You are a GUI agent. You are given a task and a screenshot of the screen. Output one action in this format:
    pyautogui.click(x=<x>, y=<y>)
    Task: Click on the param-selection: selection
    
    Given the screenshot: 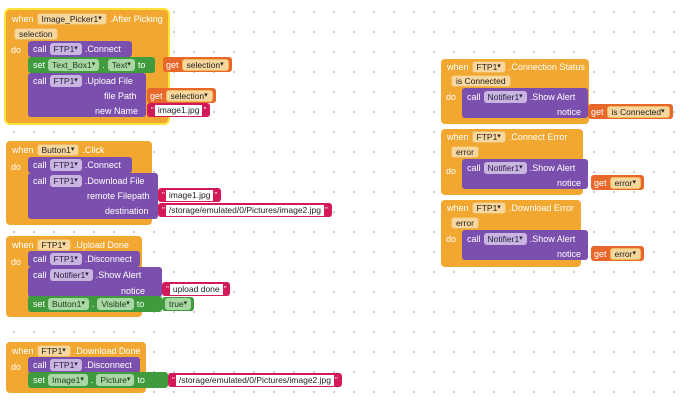 What is the action you would take?
    pyautogui.click(x=36, y=34)
    